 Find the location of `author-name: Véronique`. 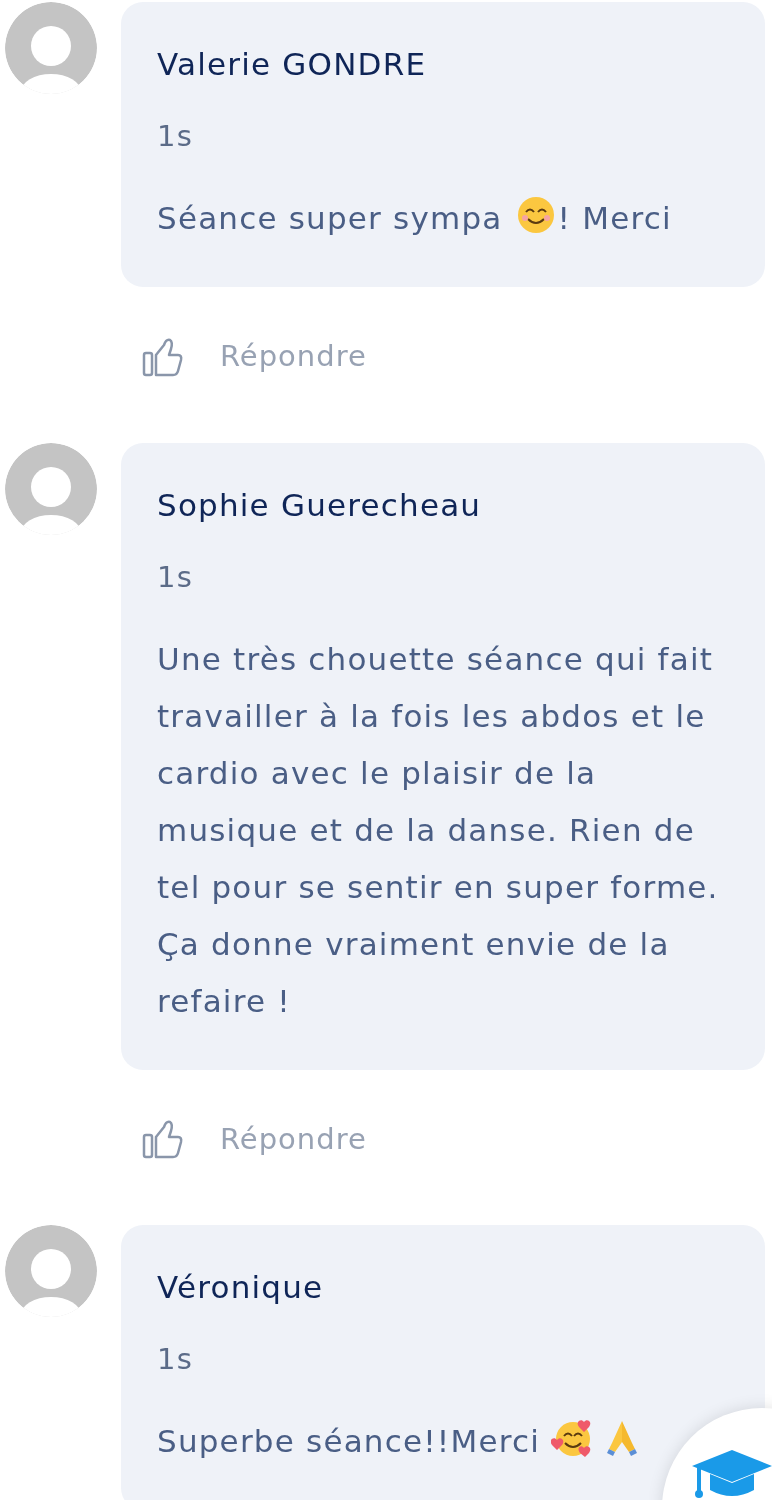

author-name: Véronique is located at coordinates (241, 1287).